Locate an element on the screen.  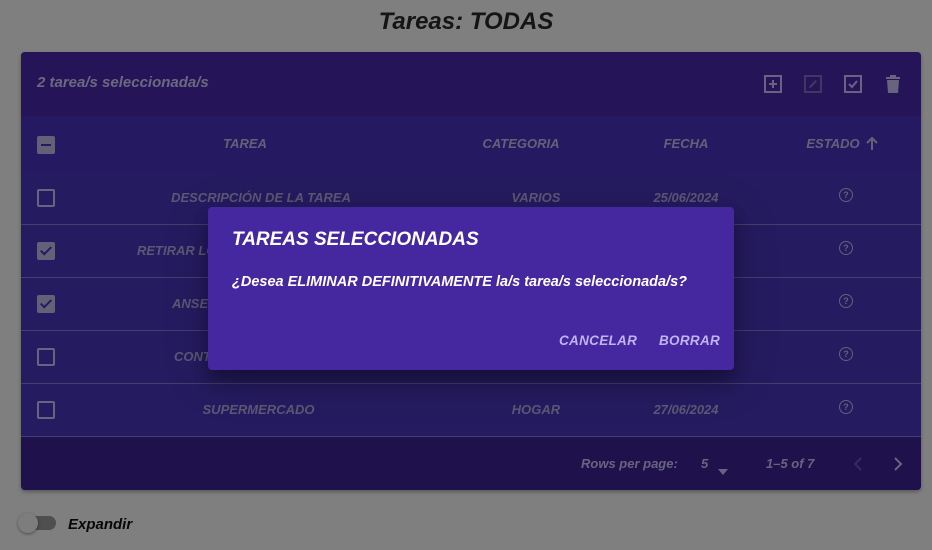
delete-button: BORRAR is located at coordinates (689, 340).